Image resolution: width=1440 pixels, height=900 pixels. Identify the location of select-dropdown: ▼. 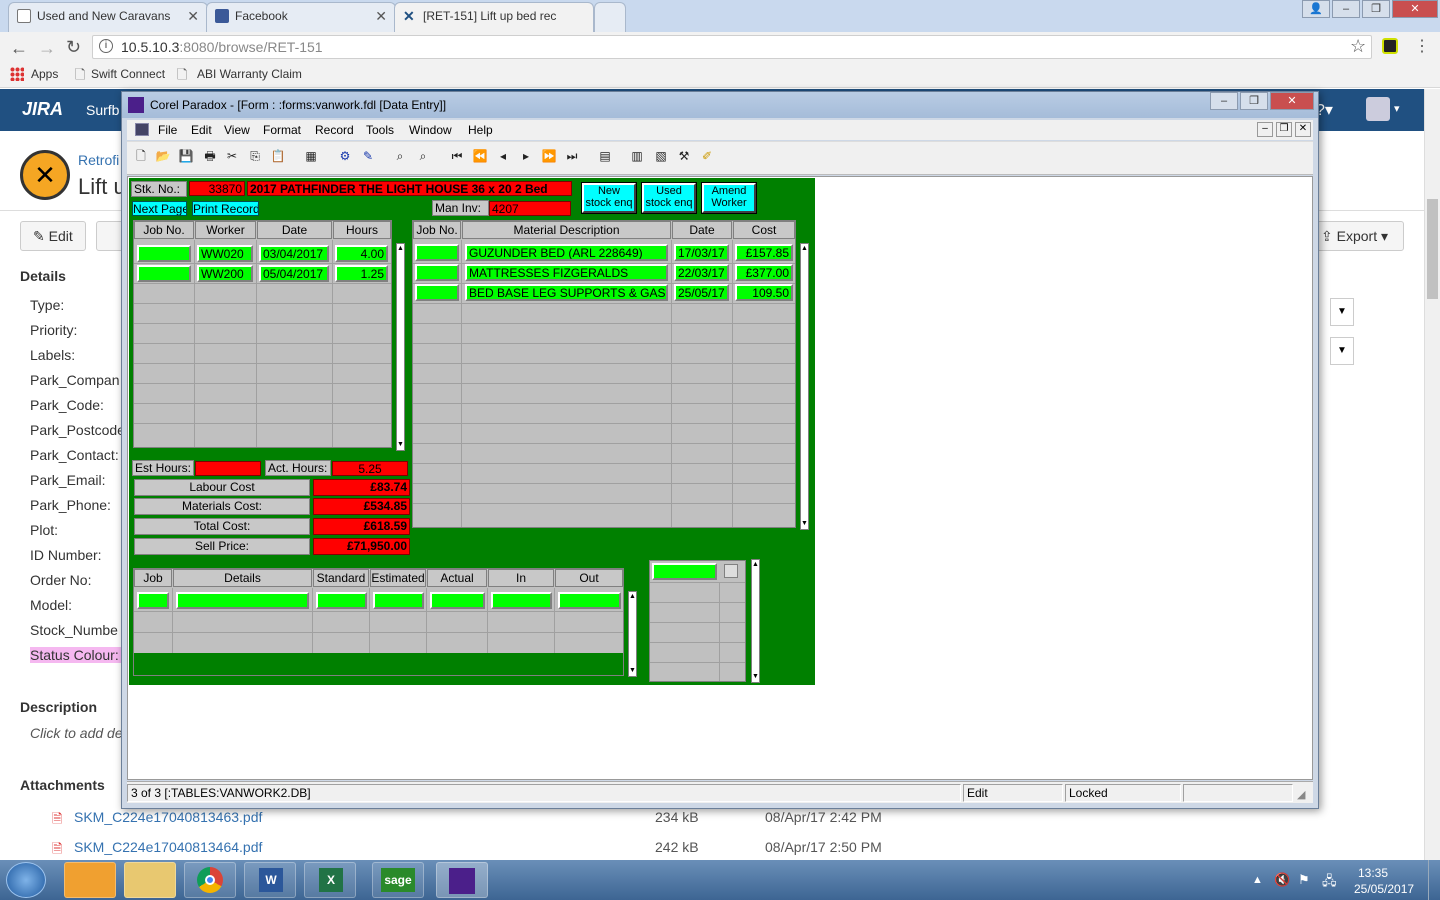
(1342, 351).